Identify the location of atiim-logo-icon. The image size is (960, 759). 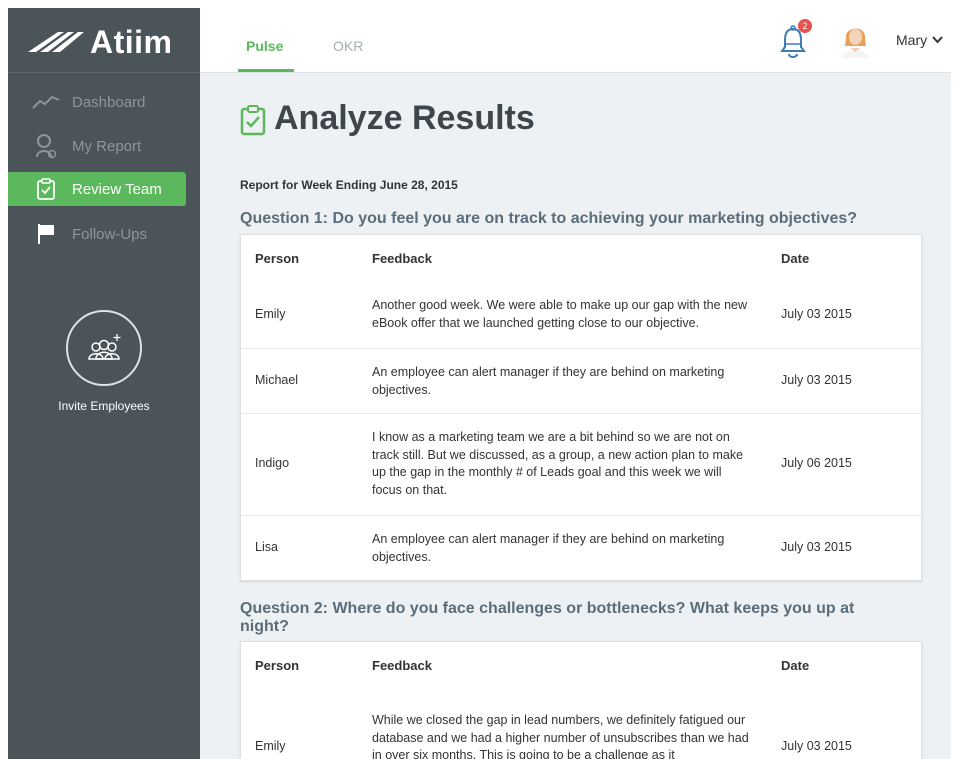
(56, 42).